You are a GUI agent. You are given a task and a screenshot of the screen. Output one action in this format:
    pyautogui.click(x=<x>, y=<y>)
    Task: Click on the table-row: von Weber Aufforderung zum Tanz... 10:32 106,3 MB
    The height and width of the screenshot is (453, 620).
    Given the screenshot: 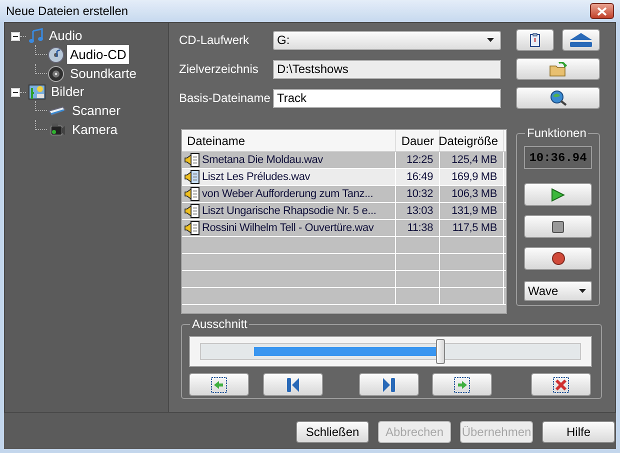 What is the action you would take?
    pyautogui.click(x=344, y=194)
    